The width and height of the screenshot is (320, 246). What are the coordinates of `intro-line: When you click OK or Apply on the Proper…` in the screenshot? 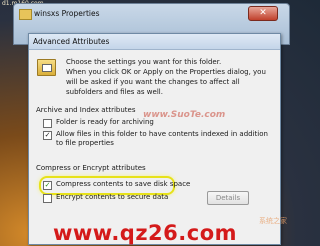 It's located at (166, 82).